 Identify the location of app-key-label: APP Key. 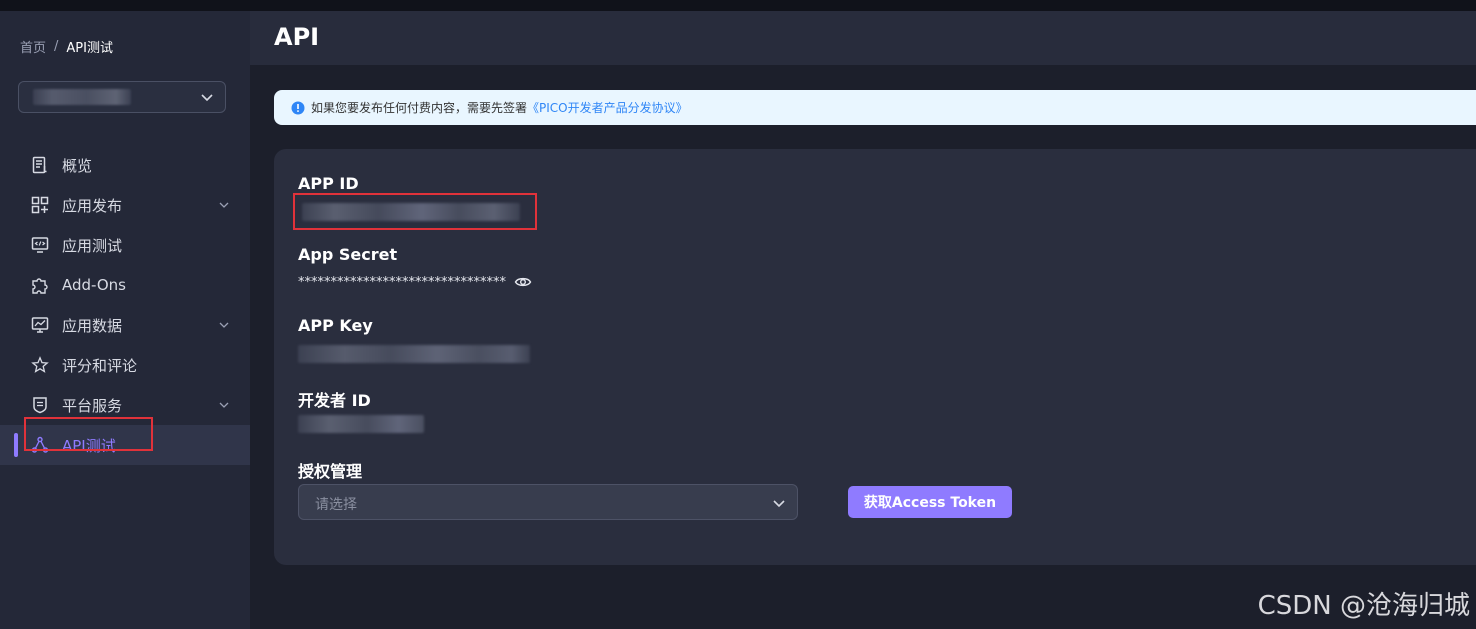
(335, 325).